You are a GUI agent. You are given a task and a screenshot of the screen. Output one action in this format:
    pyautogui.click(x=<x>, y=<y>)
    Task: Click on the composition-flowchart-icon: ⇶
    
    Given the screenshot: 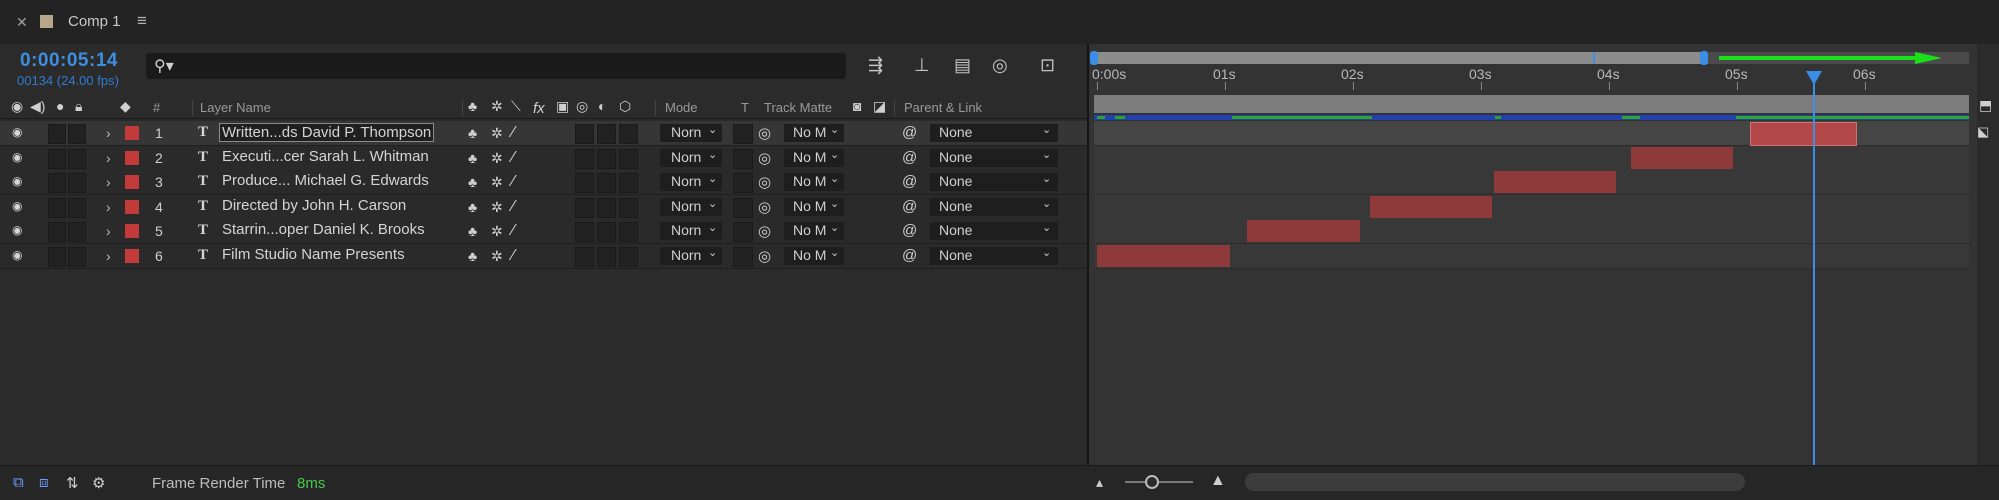 What is the action you would take?
    pyautogui.click(x=875, y=65)
    